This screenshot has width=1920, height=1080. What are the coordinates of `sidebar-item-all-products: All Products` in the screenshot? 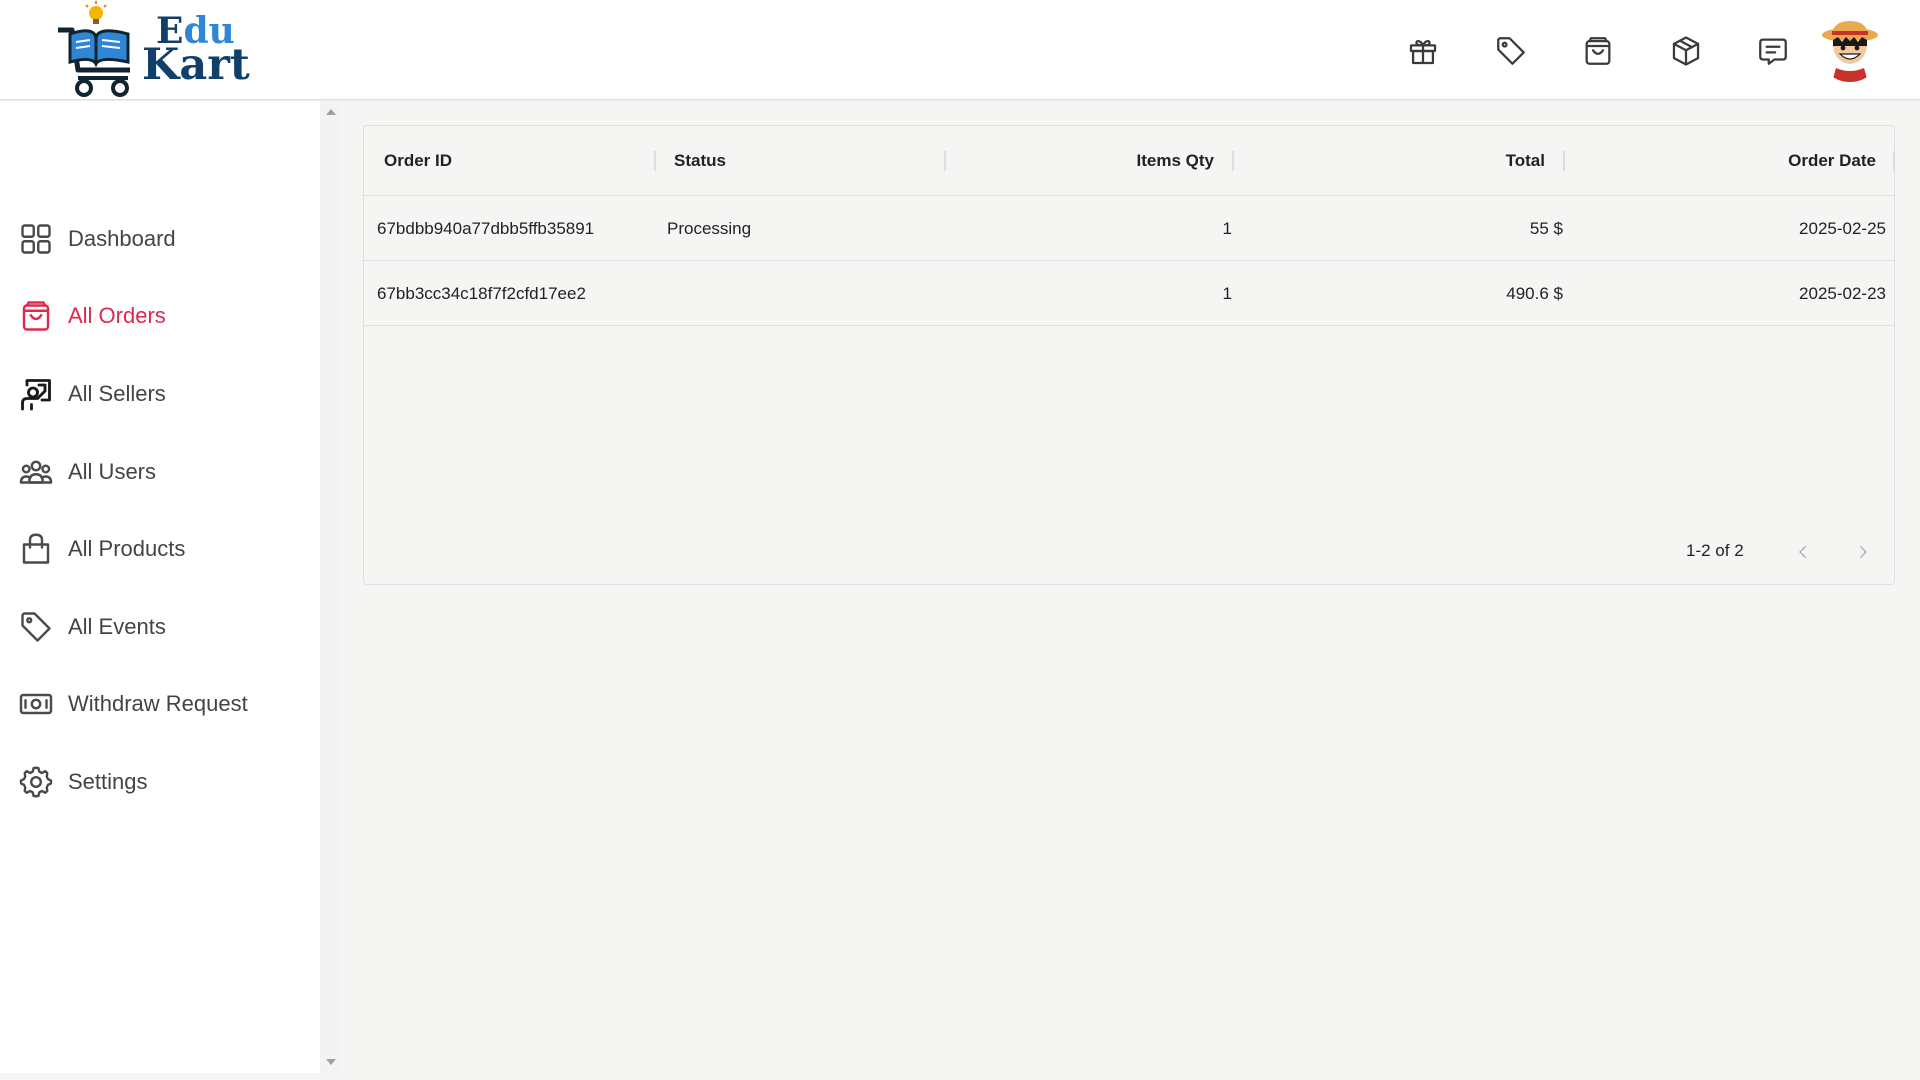 It's located at (163, 549).